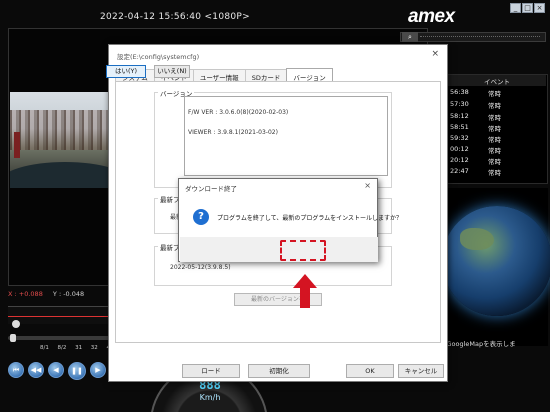 This screenshot has height=412, width=550. What do you see at coordinates (310, 218) in the screenshot?
I see `dialog-message: プログラムを終了して、最新のプログラムをインストールしますか？` at bounding box center [310, 218].